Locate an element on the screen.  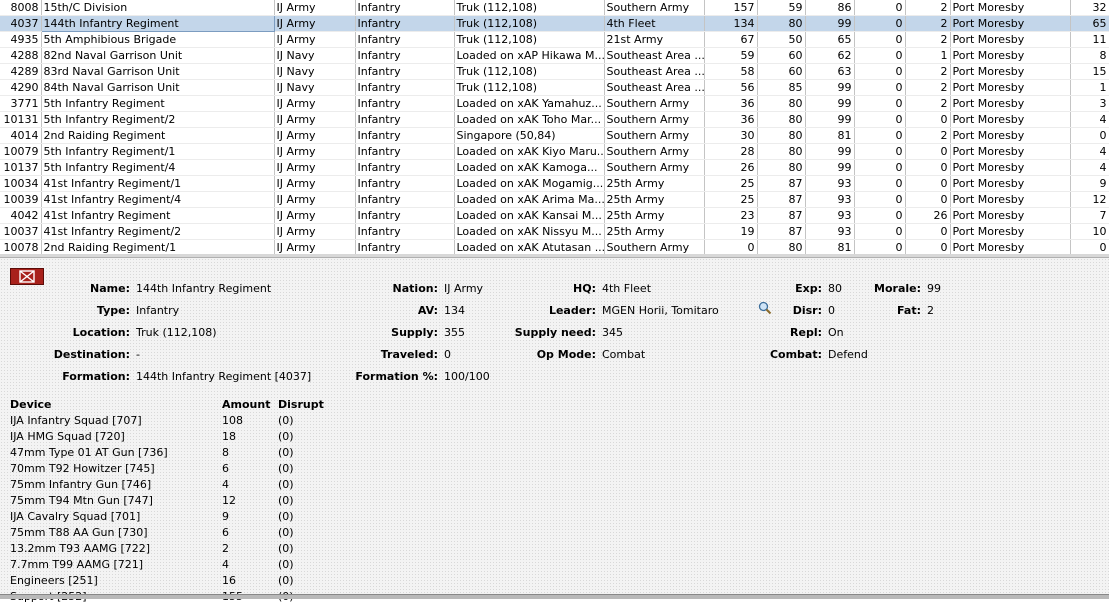
device-row: 75mm T94 Mtn Gun [747] 12 (0) is located at coordinates (170, 502).